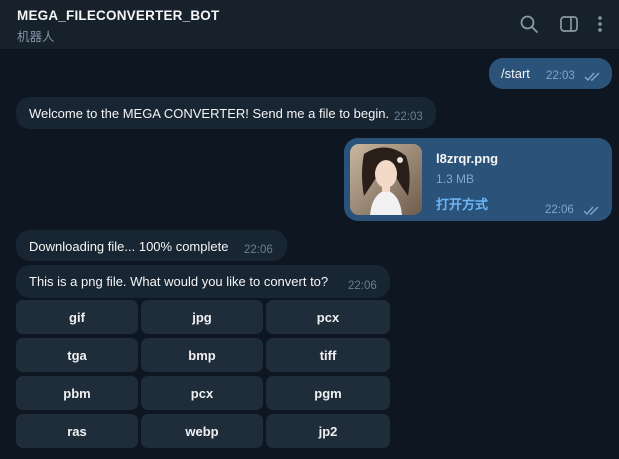 The width and height of the screenshot is (619, 459). What do you see at coordinates (462, 203) in the screenshot?
I see `open-with-link: 打开方式` at bounding box center [462, 203].